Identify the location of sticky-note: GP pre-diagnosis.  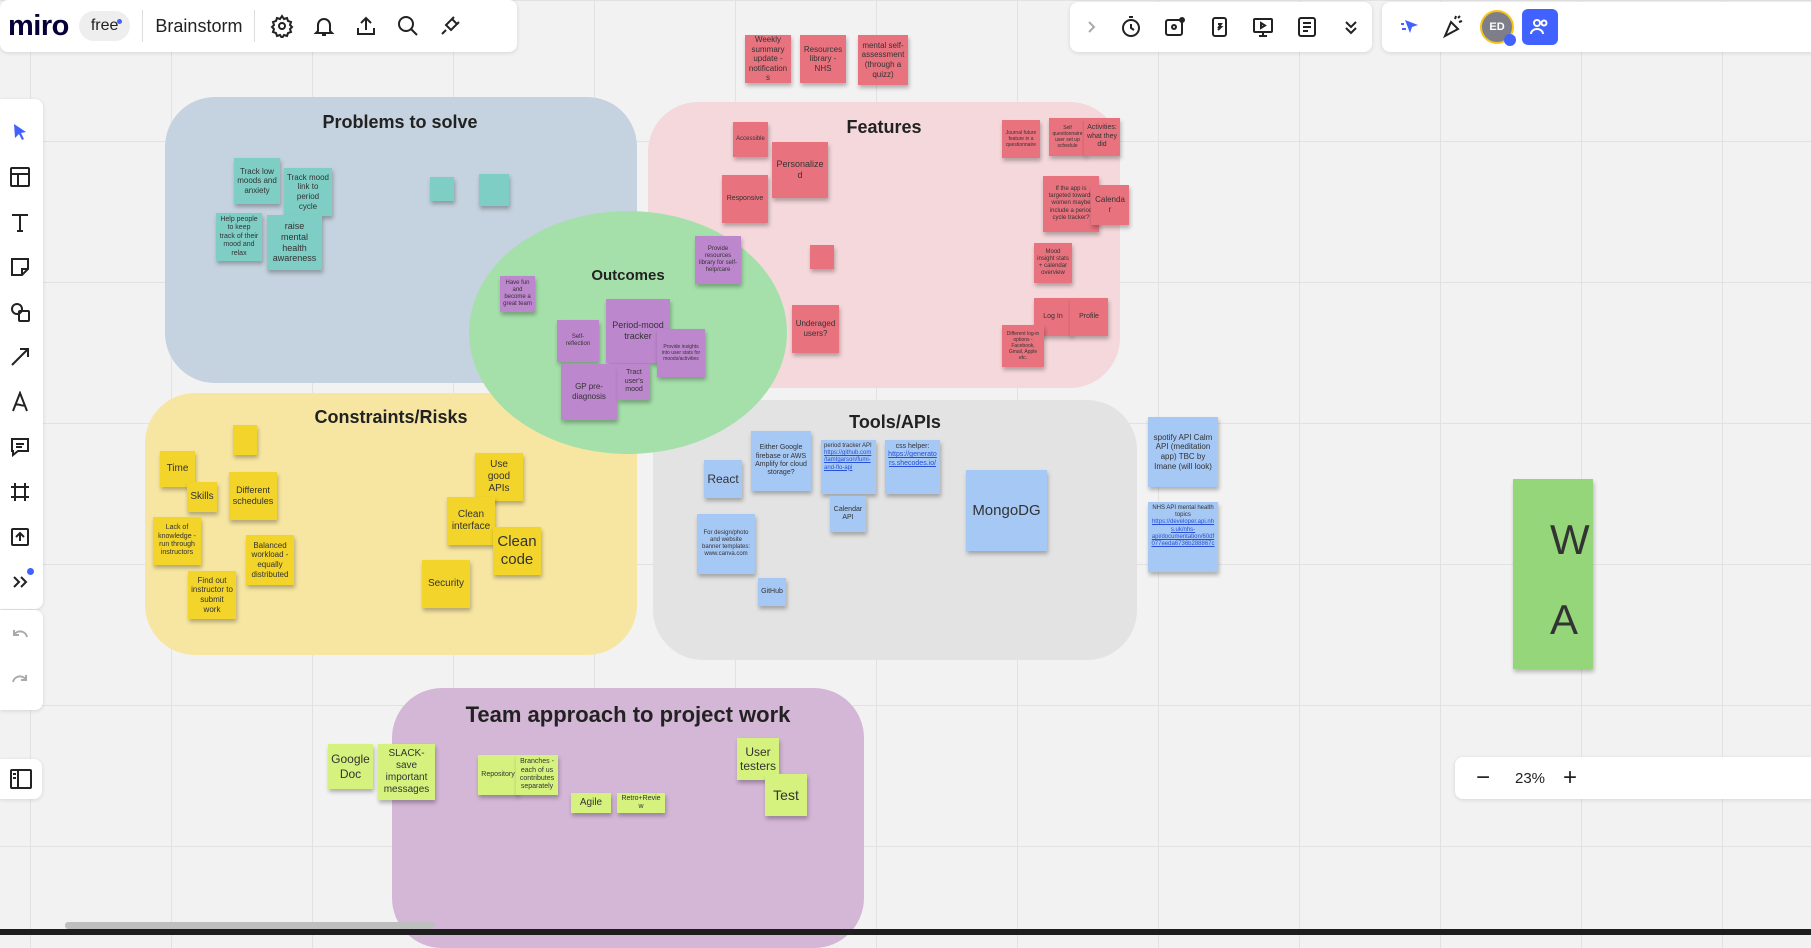
(589, 392).